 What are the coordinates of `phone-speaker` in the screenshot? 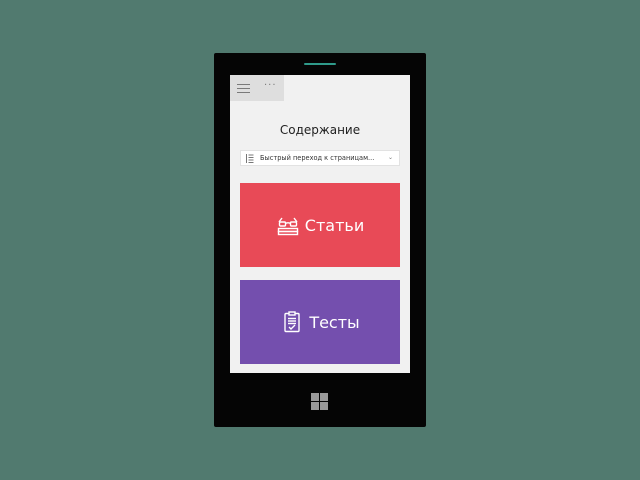 It's located at (320, 64).